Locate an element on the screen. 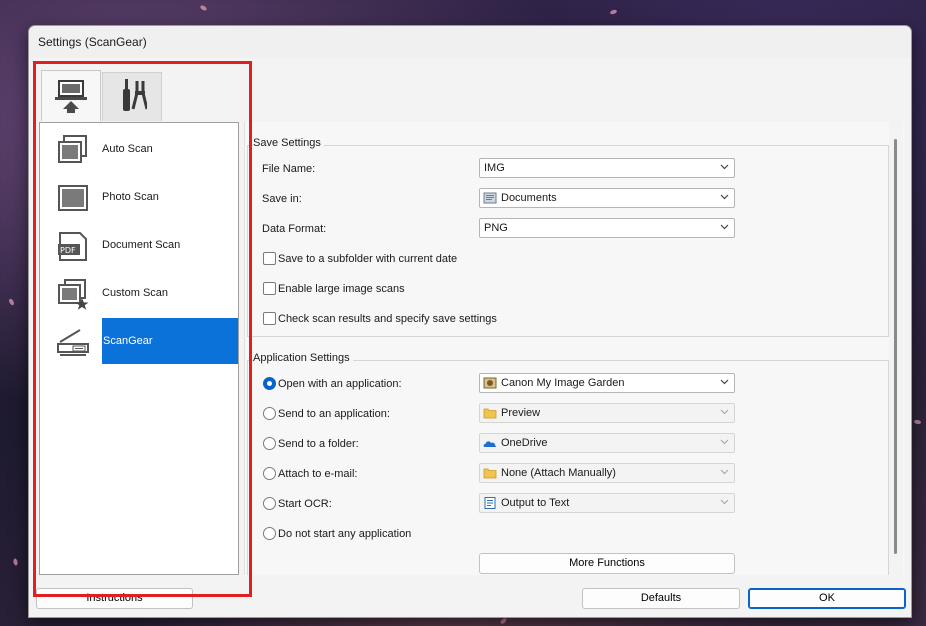 Image resolution: width=926 pixels, height=626 pixels. no-application-label: Do not start any application is located at coordinates (345, 534).